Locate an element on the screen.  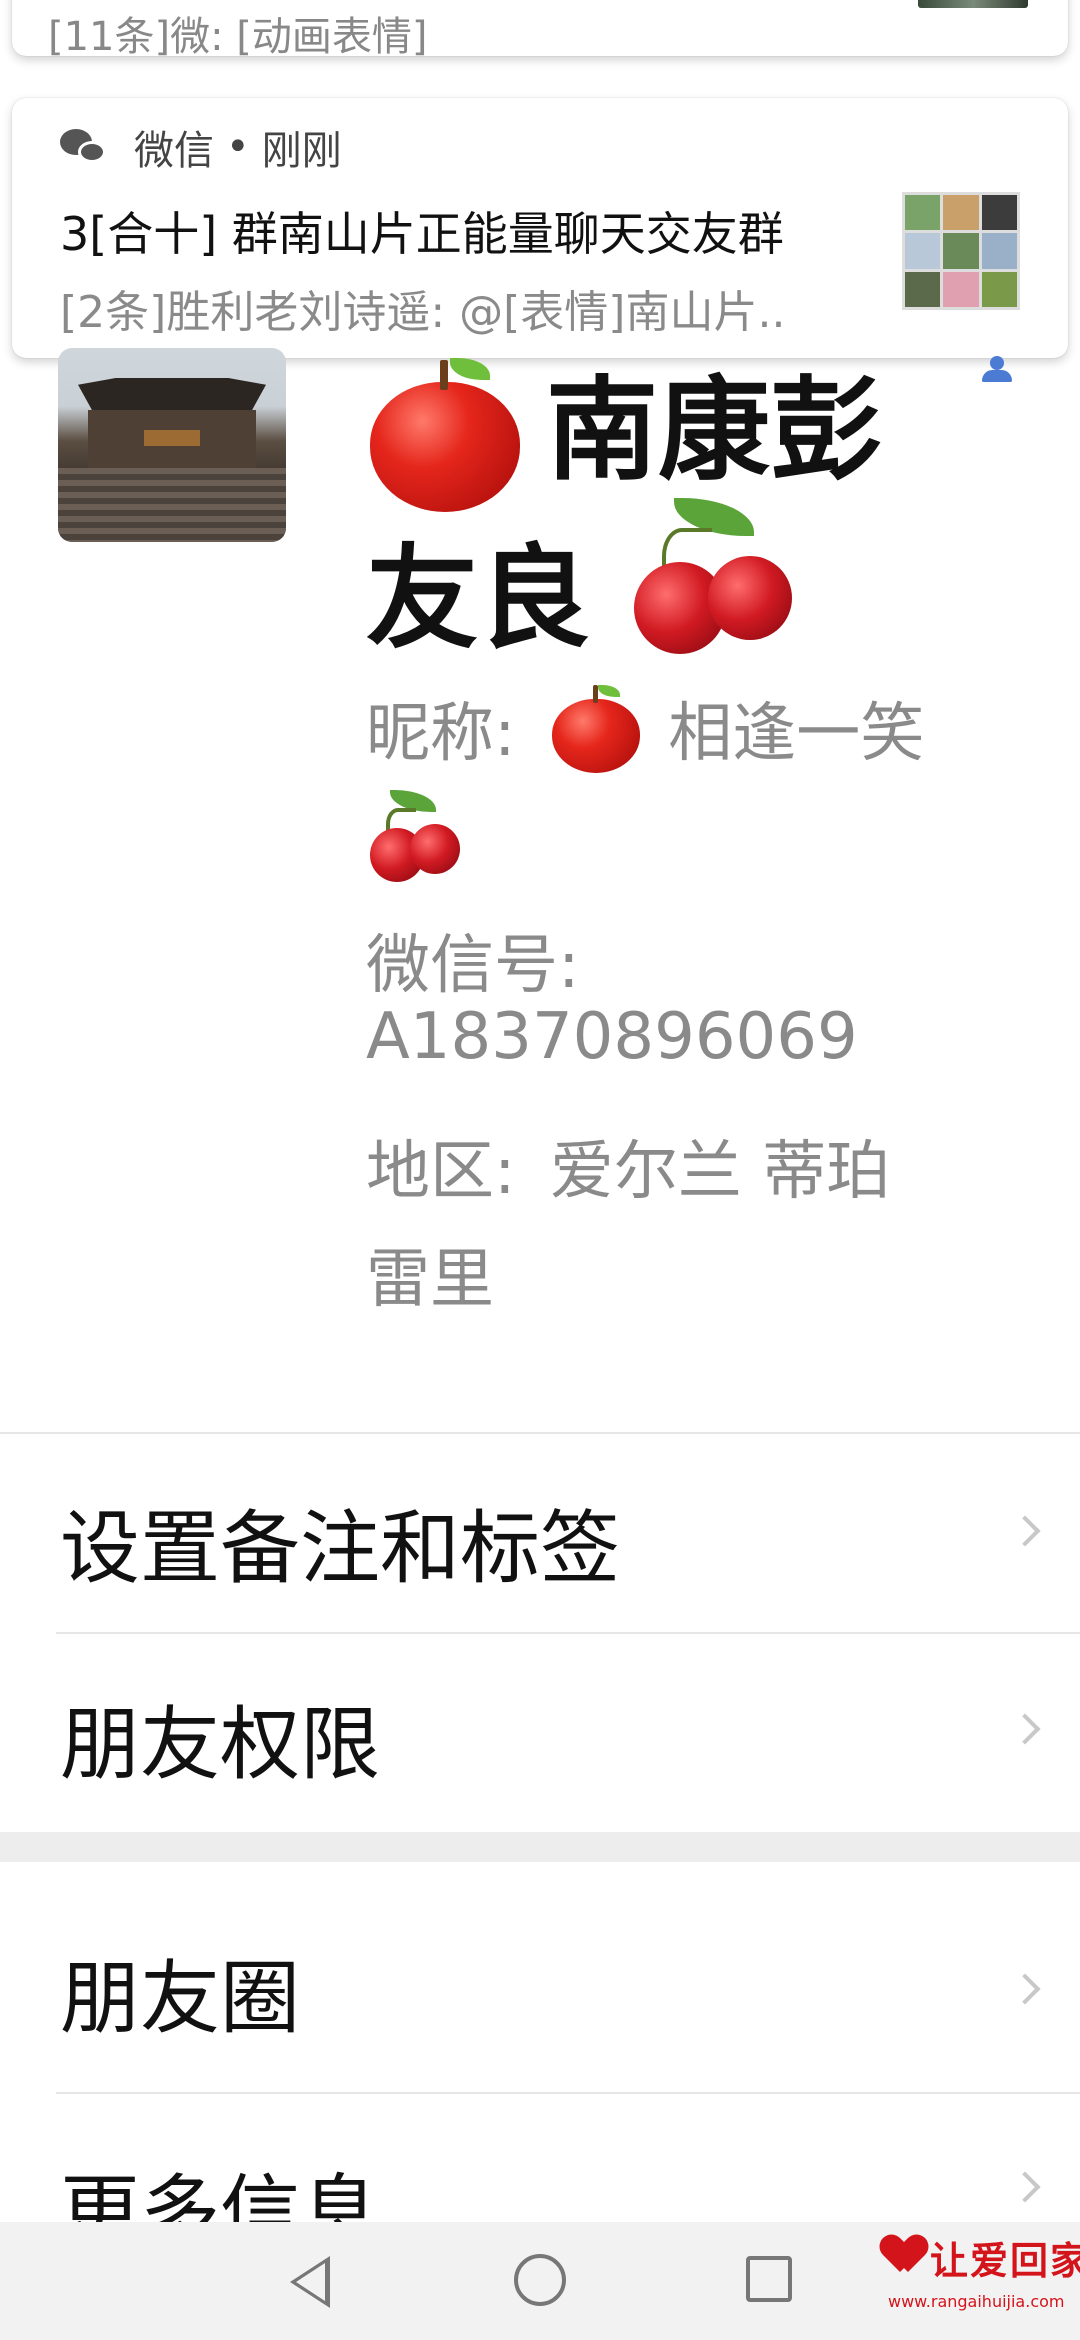
set-remark-row: 设置备注和标签 is located at coordinates (540, 1533).